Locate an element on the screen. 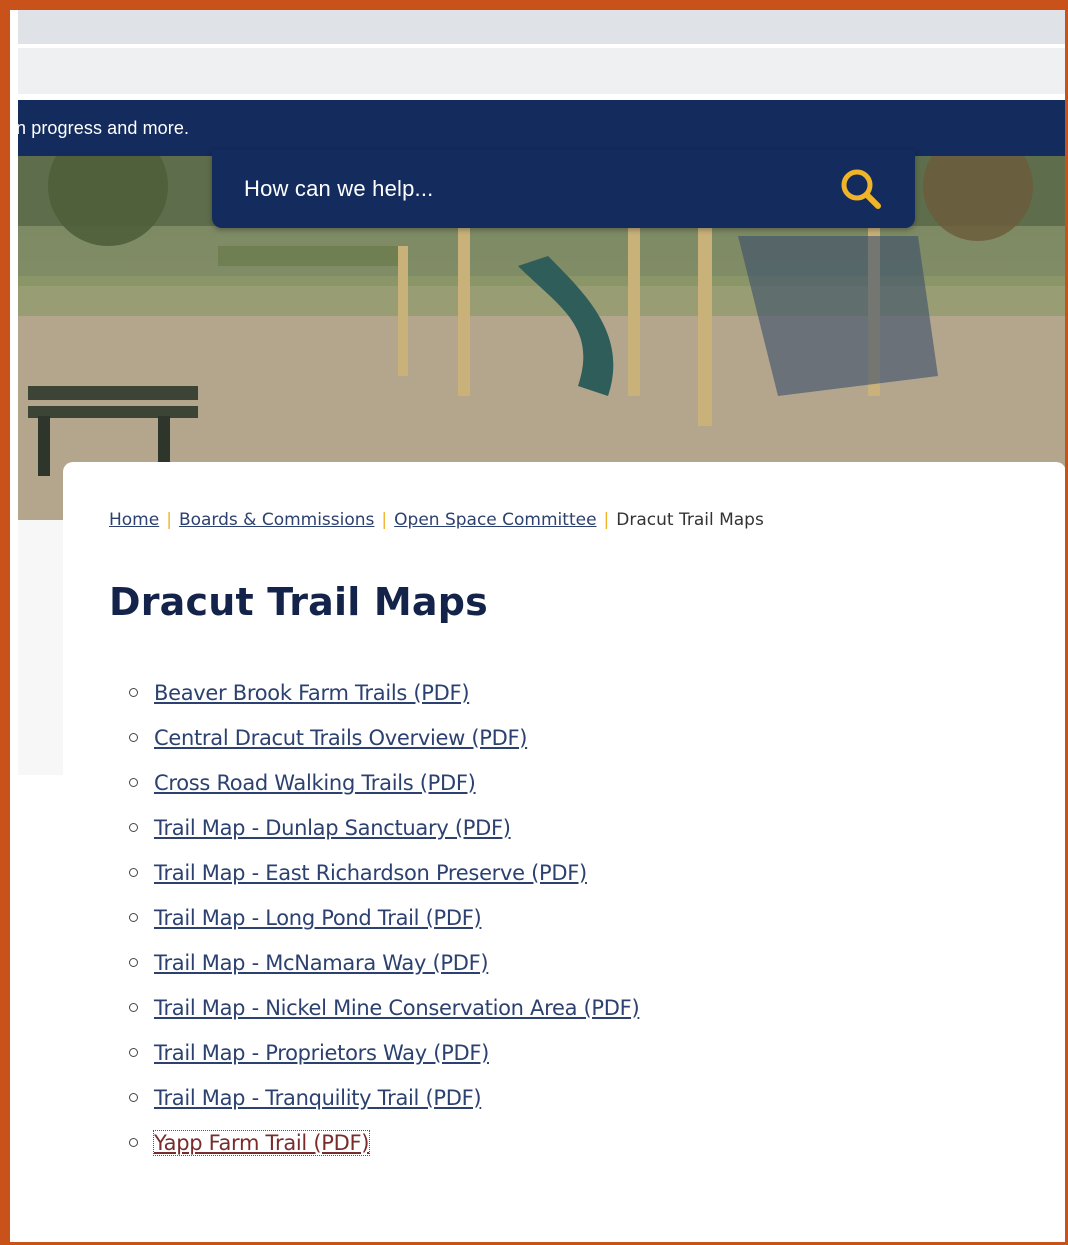 Image resolution: width=1068 pixels, height=1245 pixels. pdf-link: Trail Map - Dunlap Sanctuary (PDF) is located at coordinates (332, 828).